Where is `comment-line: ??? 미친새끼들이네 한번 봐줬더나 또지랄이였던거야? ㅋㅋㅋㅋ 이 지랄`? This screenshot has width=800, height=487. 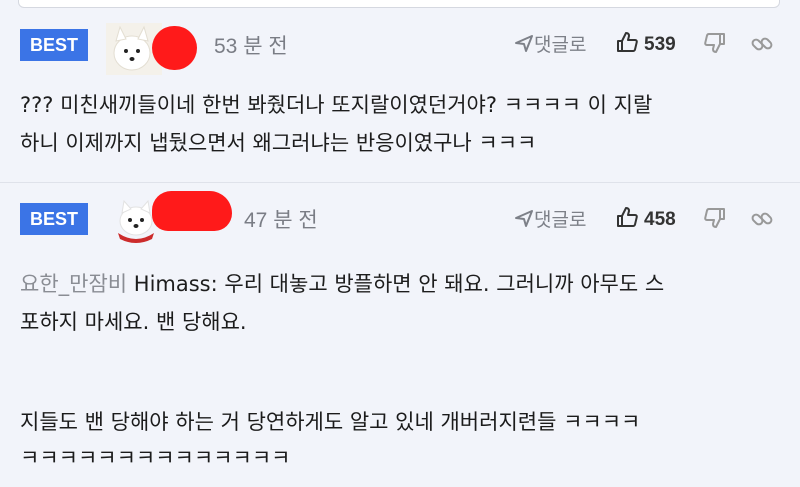 comment-line: ??? 미친새끼들이네 한번 봐줬더나 또지랄이였던거야? ㅋㅋㅋㅋ 이 지랄 is located at coordinates (336, 105).